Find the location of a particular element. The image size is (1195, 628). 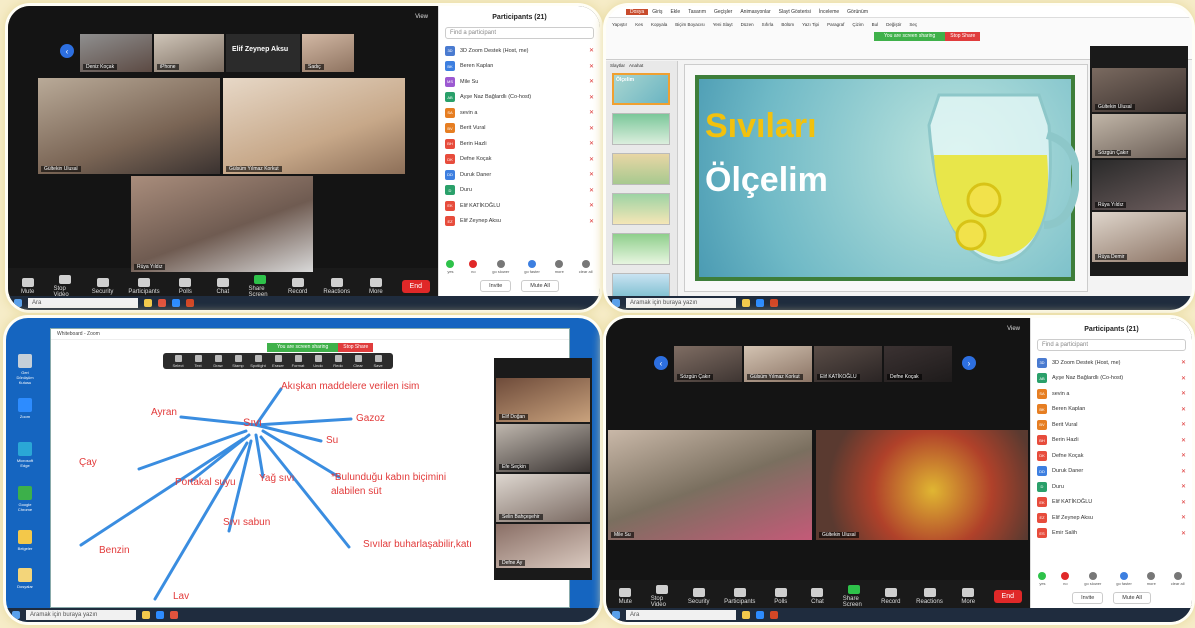

participant-search-input: Find a participant is located at coordinates (519, 33).